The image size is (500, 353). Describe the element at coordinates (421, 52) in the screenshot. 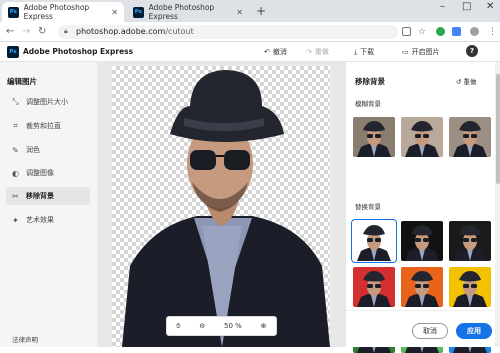

I see `open-image-button: ▭ 开启图片` at that location.